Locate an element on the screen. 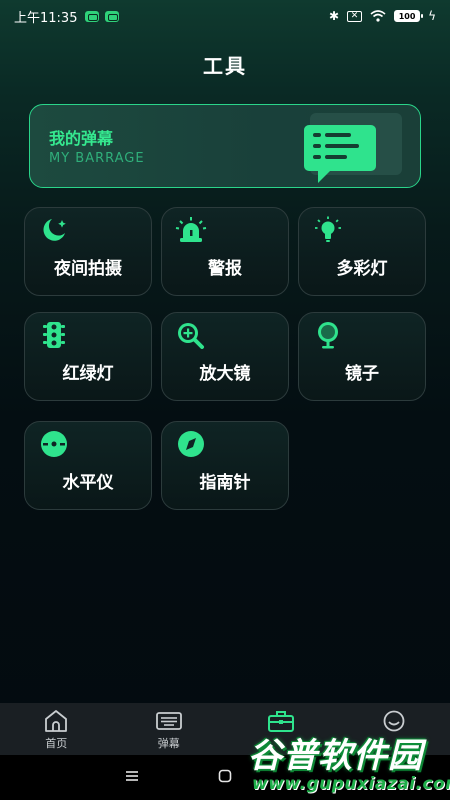 Image resolution: width=450 pixels, height=800 pixels. menu-icon is located at coordinates (132, 776).